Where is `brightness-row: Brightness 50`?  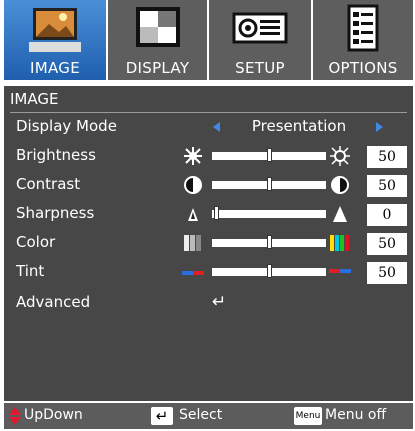 brightness-row: Brightness 50 is located at coordinates (208, 157).